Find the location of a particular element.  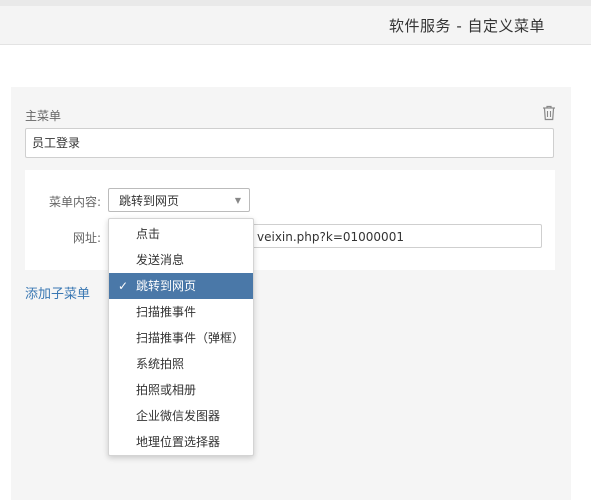

url-label: 网址: is located at coordinates (86, 238).